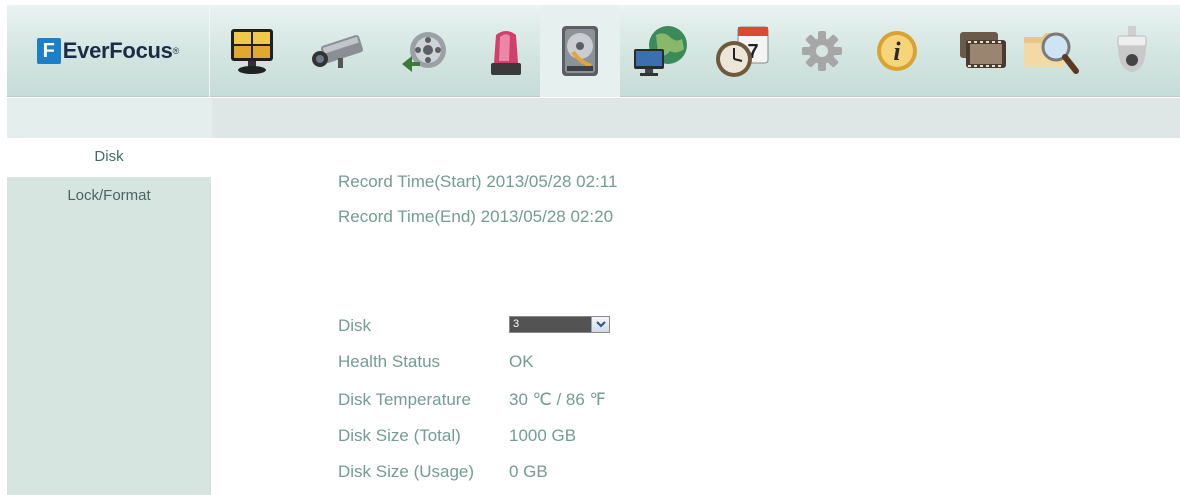  I want to click on search-icon, so click(1051, 53).